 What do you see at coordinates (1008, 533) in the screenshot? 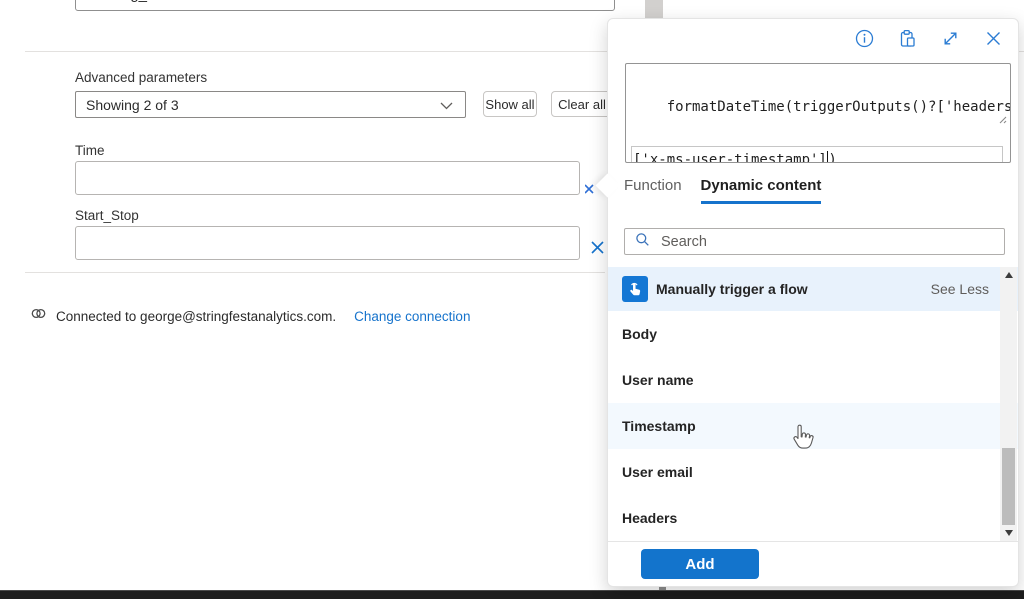
I see `scroll-down-button` at bounding box center [1008, 533].